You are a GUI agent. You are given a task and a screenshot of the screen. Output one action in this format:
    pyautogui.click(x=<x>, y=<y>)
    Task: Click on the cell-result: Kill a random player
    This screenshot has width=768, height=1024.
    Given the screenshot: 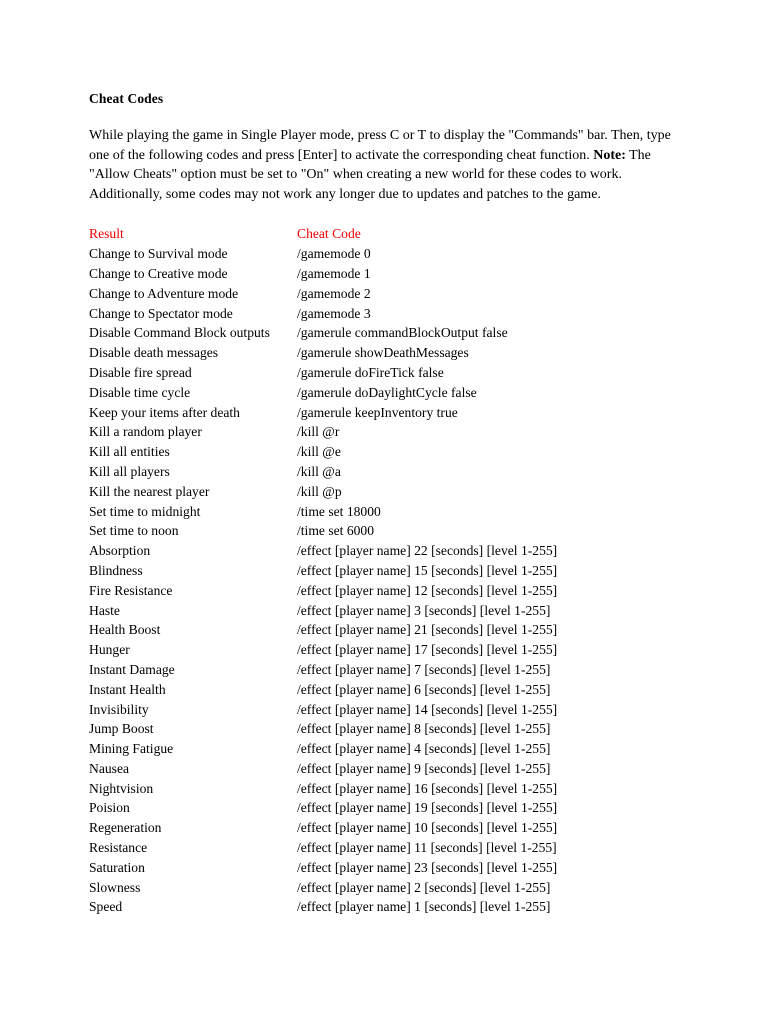 What is the action you would take?
    pyautogui.click(x=145, y=432)
    